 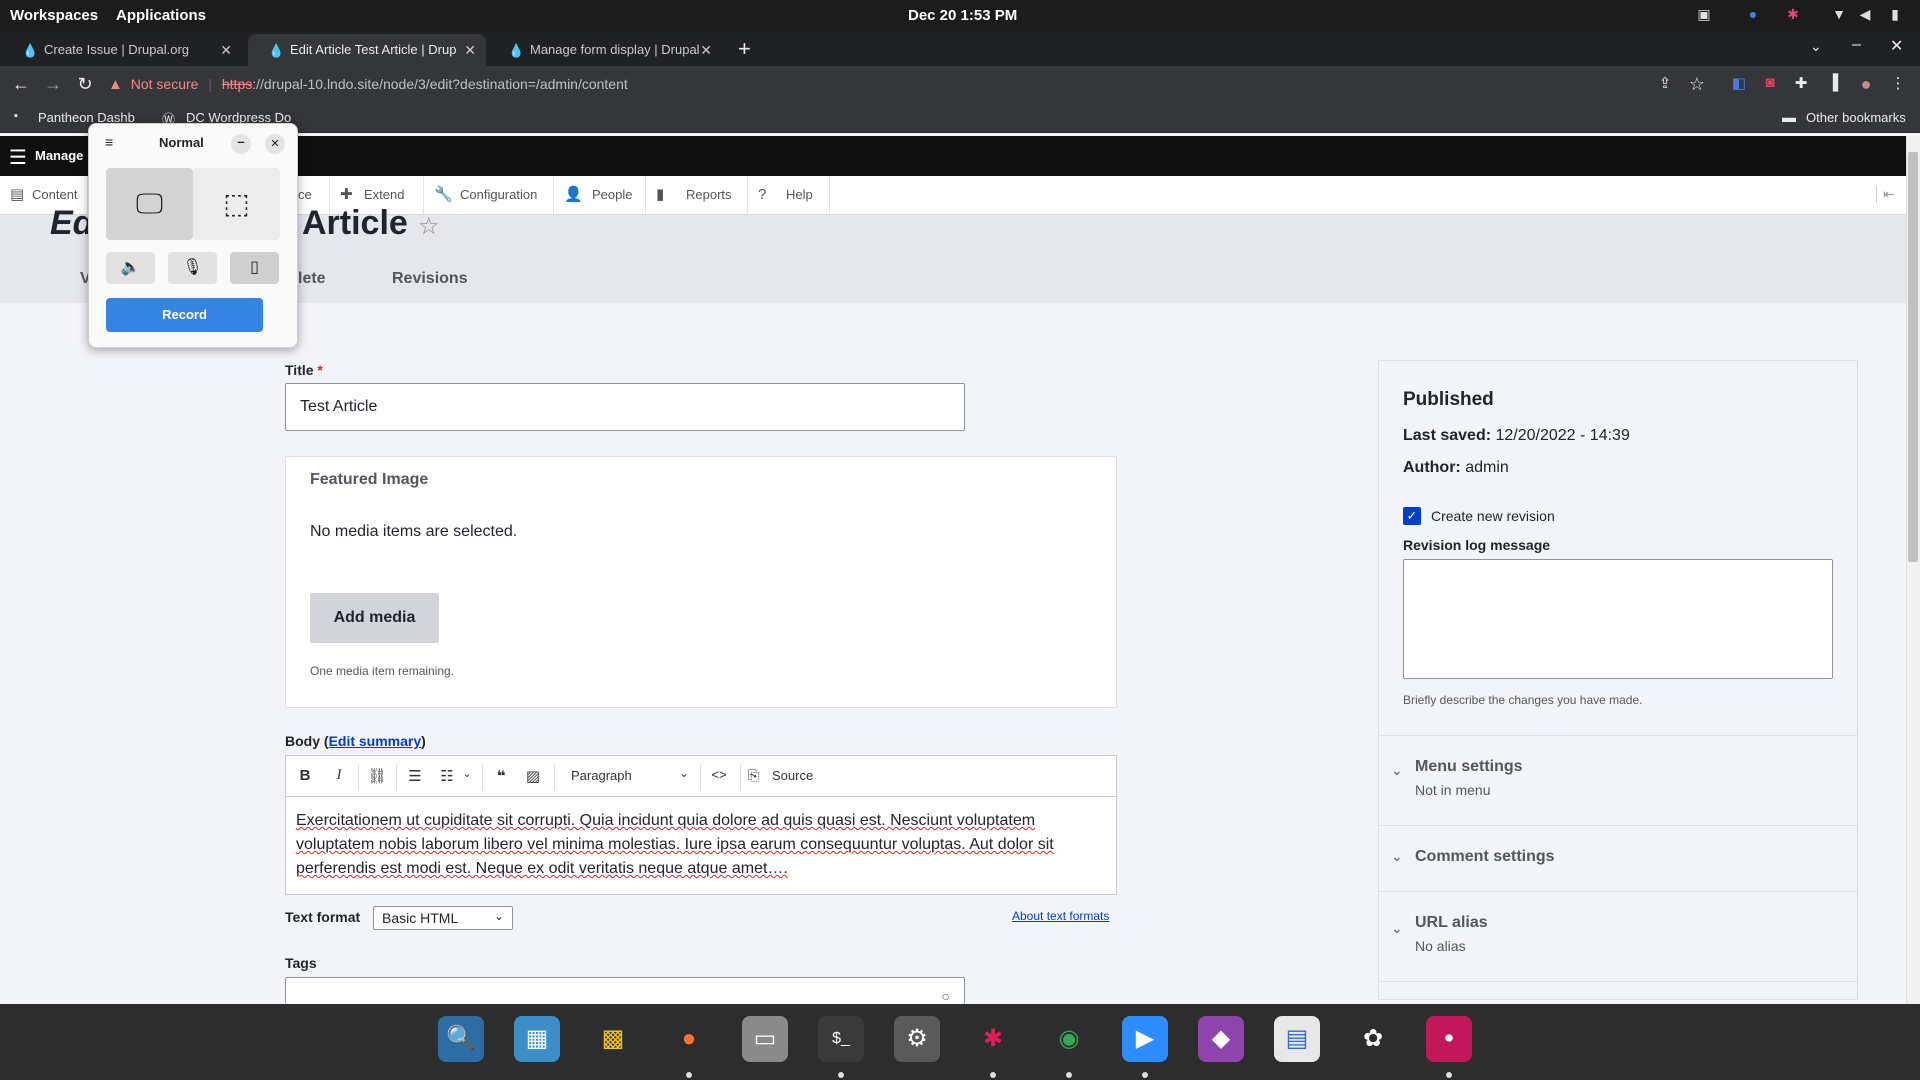 I want to click on tab-edit-article: 💧 Edit Article Test Article | Drup ✕, so click(x=367, y=50).